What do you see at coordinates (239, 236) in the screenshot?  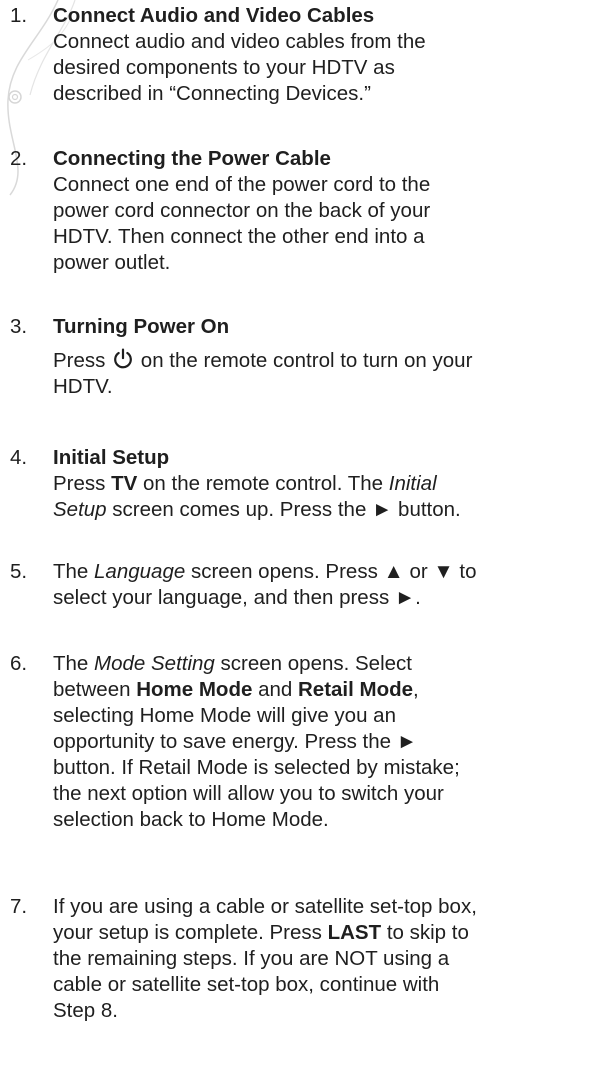 I see `step-line: HDTV. Then connect the other end into a` at bounding box center [239, 236].